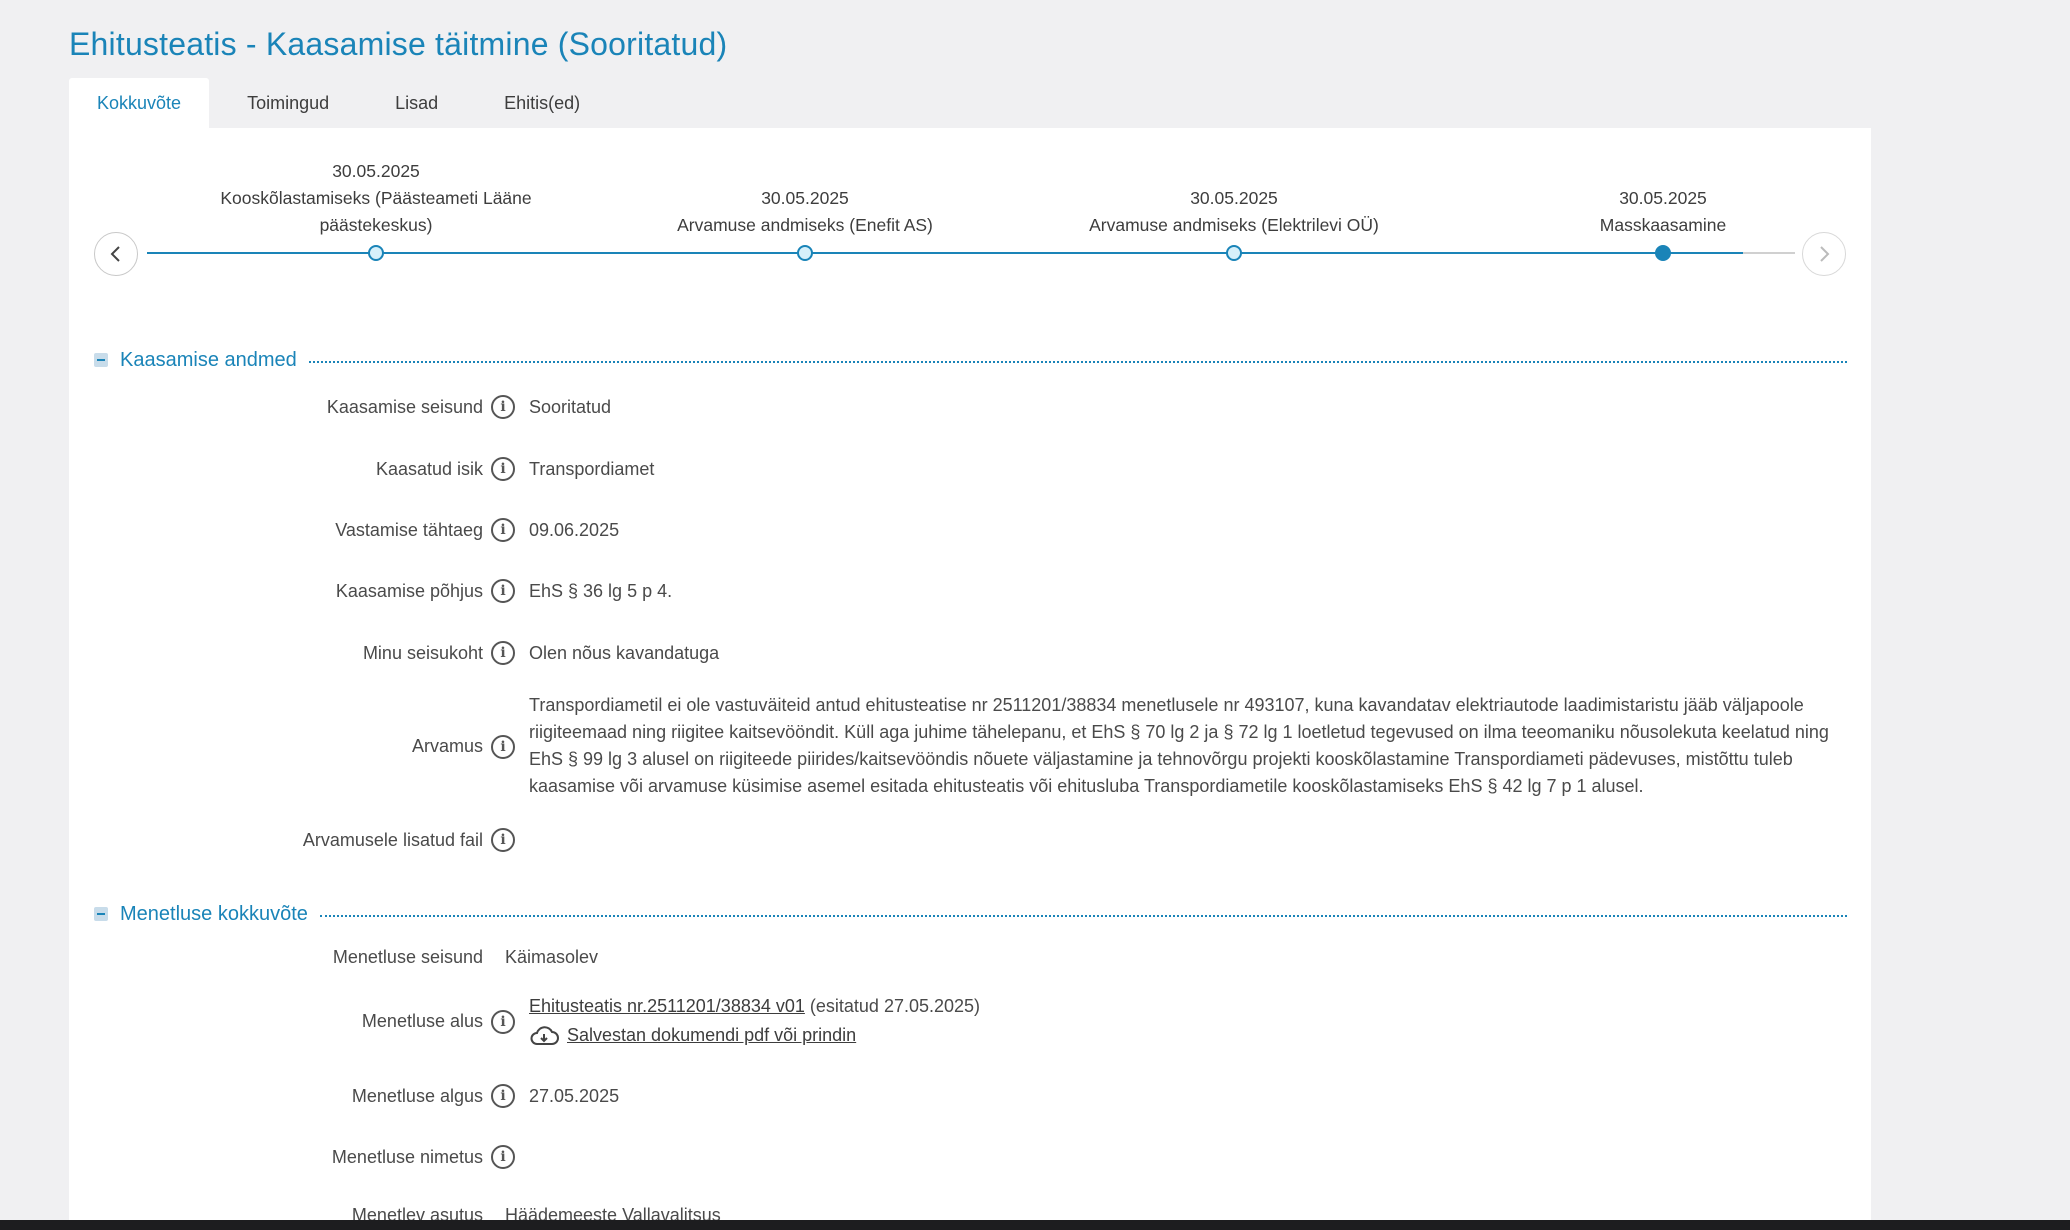 The width and height of the screenshot is (2070, 1230). Describe the element at coordinates (392, 840) in the screenshot. I see `field-label: Arvamusele lisatud fail` at that location.